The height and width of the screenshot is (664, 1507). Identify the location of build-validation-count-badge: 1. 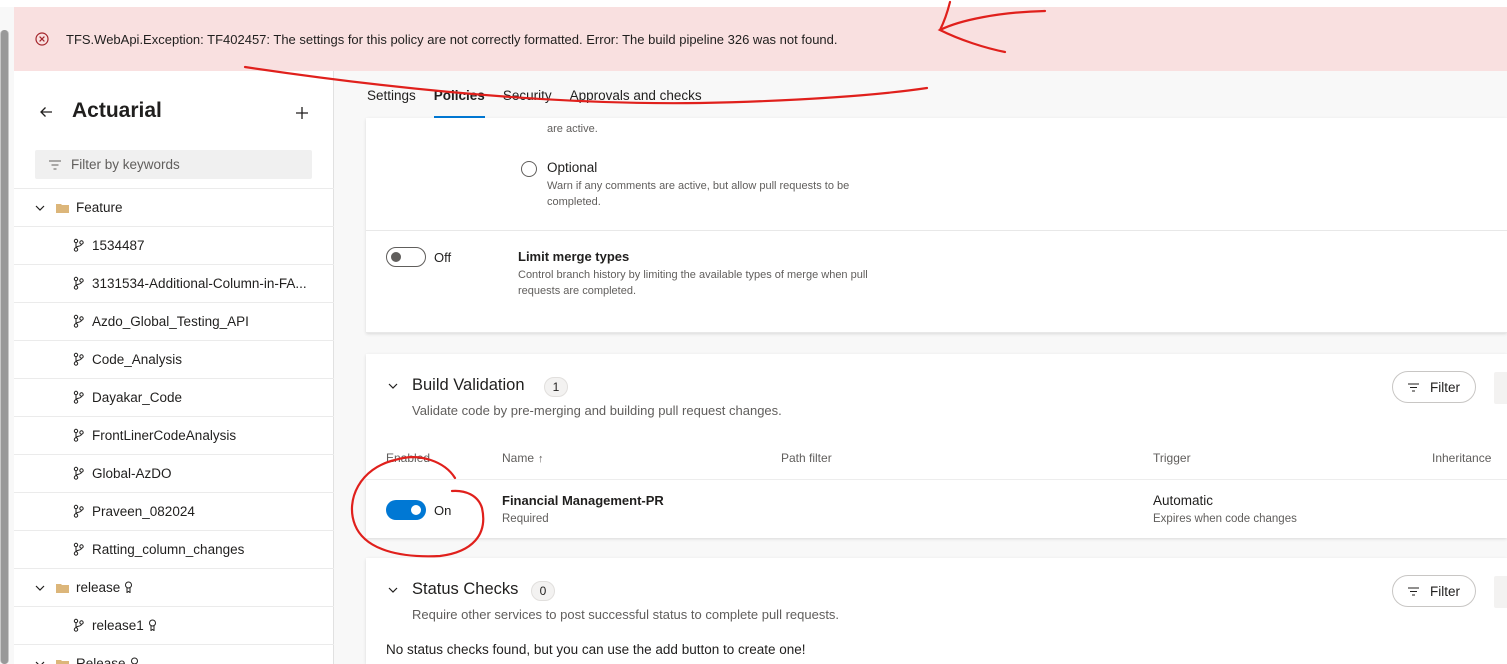
(556, 387).